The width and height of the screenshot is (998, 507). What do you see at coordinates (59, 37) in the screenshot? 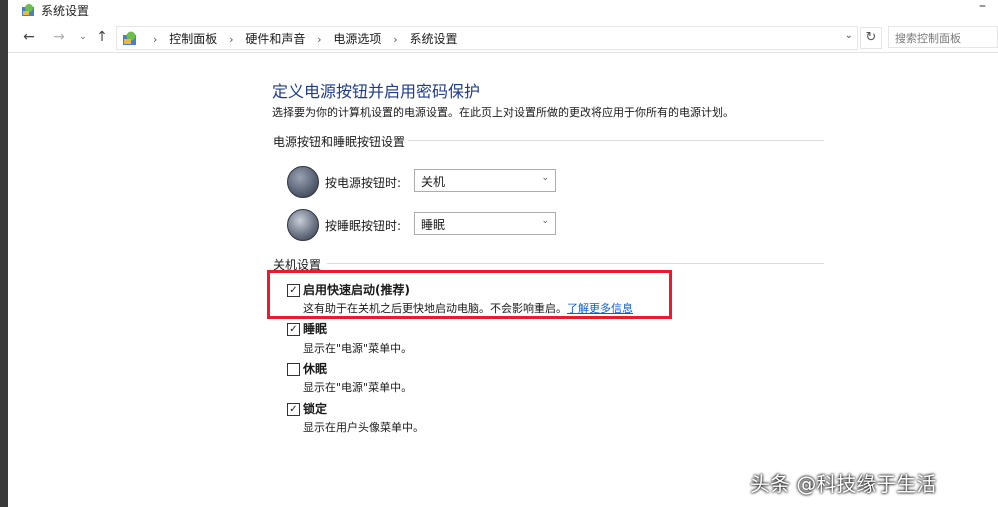
I see `forward-button: →` at bounding box center [59, 37].